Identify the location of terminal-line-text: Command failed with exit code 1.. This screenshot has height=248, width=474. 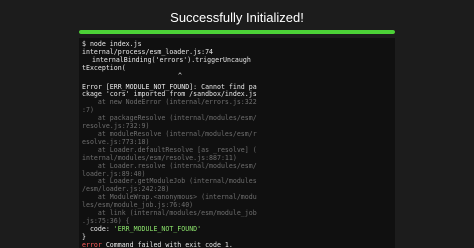
(167, 244).